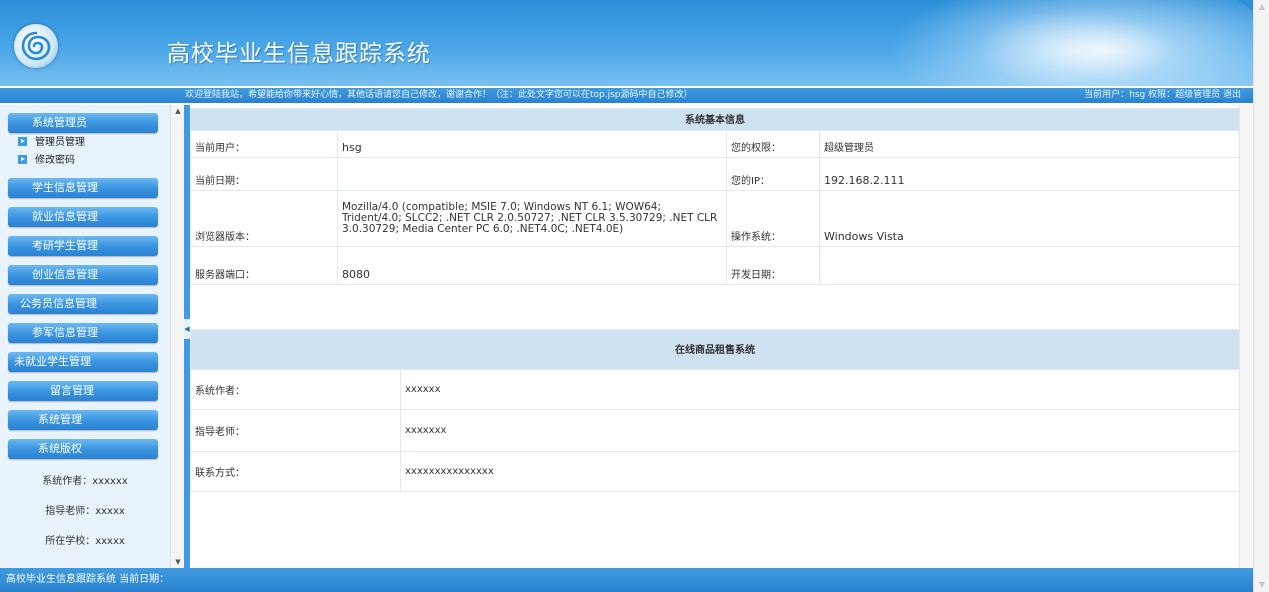  Describe the element at coordinates (58, 303) in the screenshot. I see `sidebar-item-label: 公务员信息管理` at that location.